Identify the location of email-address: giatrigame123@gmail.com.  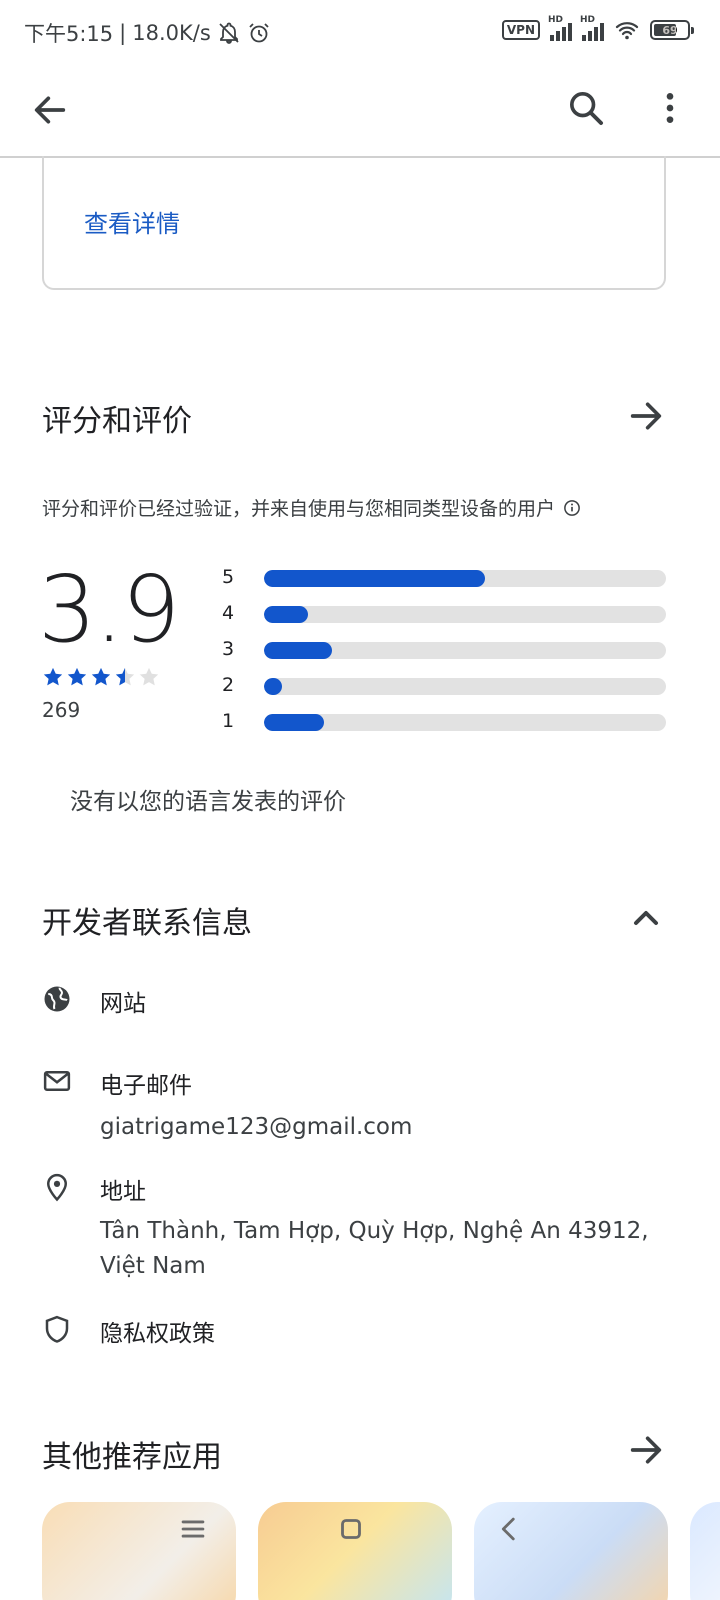
(256, 1127).